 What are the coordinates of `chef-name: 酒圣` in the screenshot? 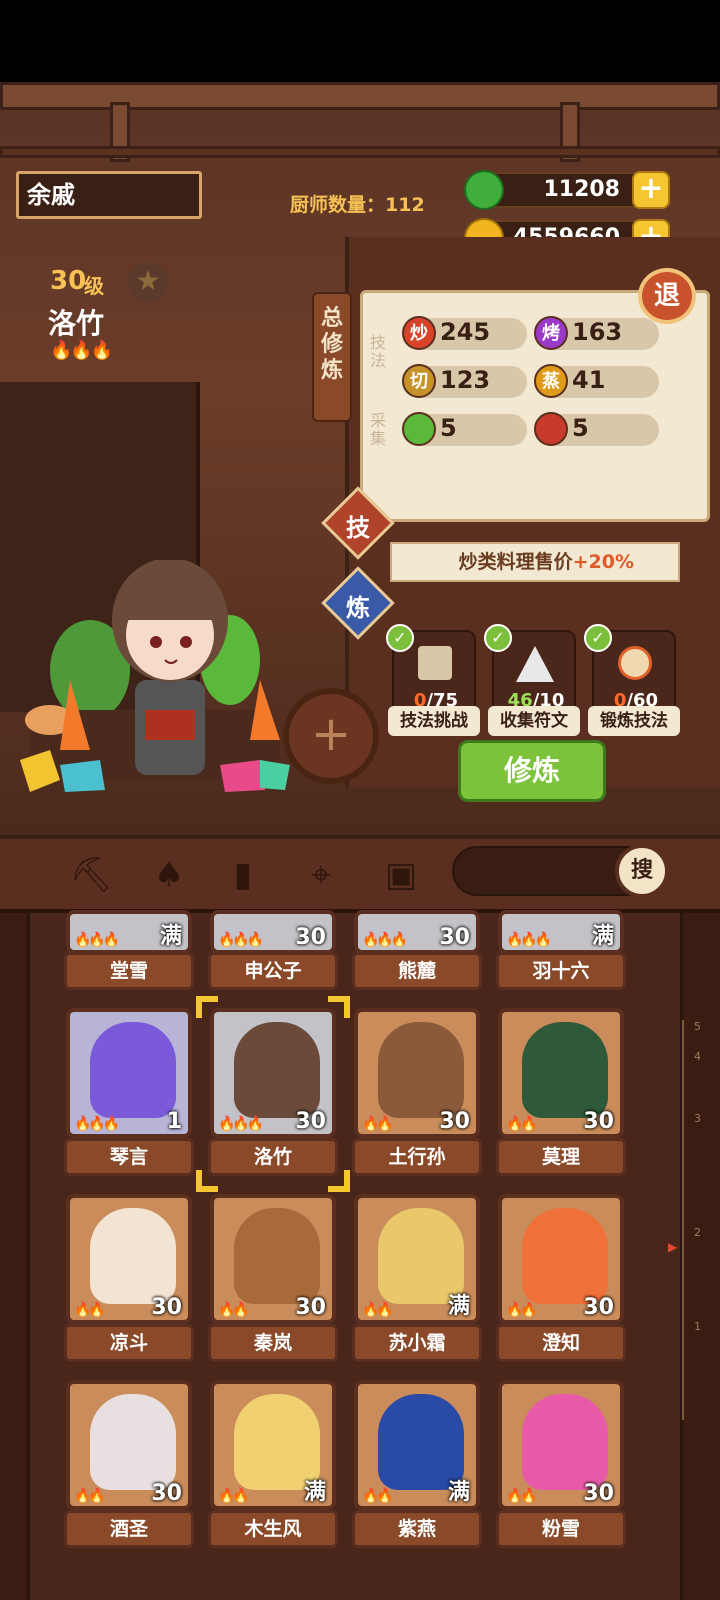 It's located at (129, 1529).